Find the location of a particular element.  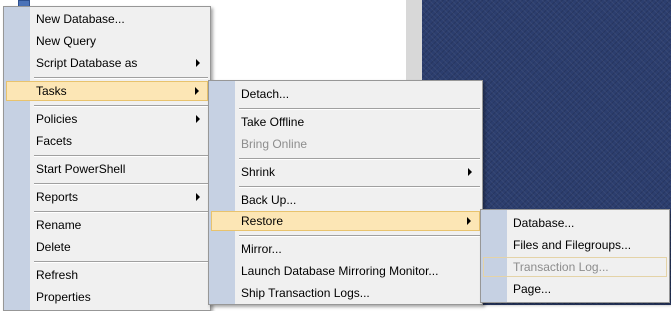

menu-item-take-offline: Take Offline is located at coordinates (345, 122).